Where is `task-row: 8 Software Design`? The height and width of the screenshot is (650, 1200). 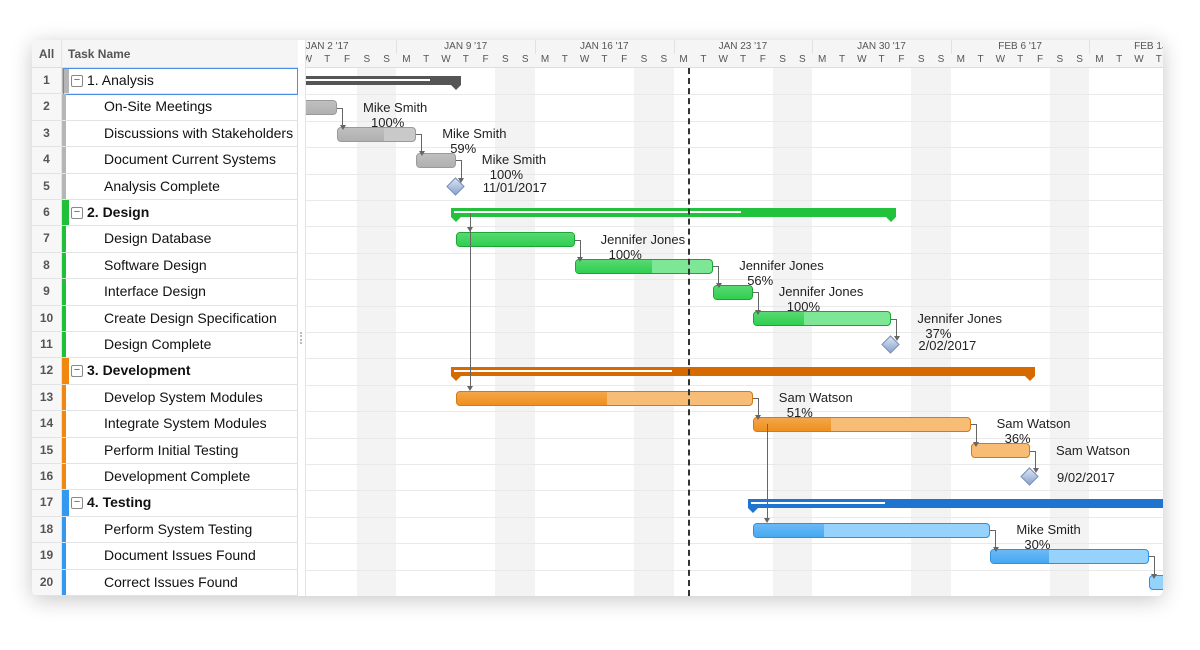
task-row: 8 Software Design is located at coordinates (165, 266).